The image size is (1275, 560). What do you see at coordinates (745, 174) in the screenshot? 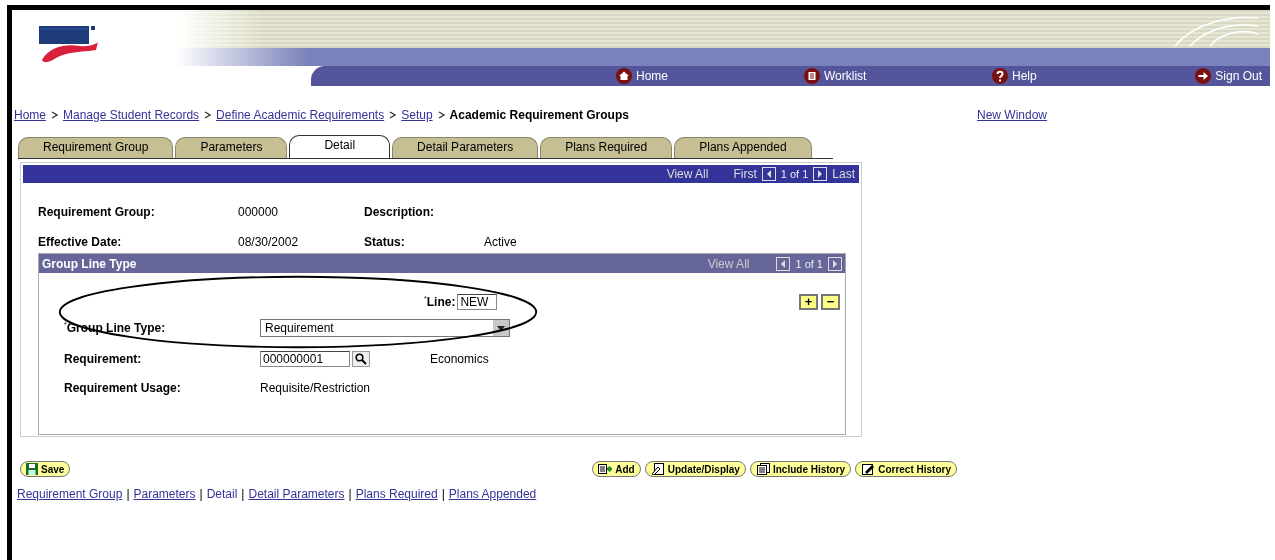
I see `first-link: First` at bounding box center [745, 174].